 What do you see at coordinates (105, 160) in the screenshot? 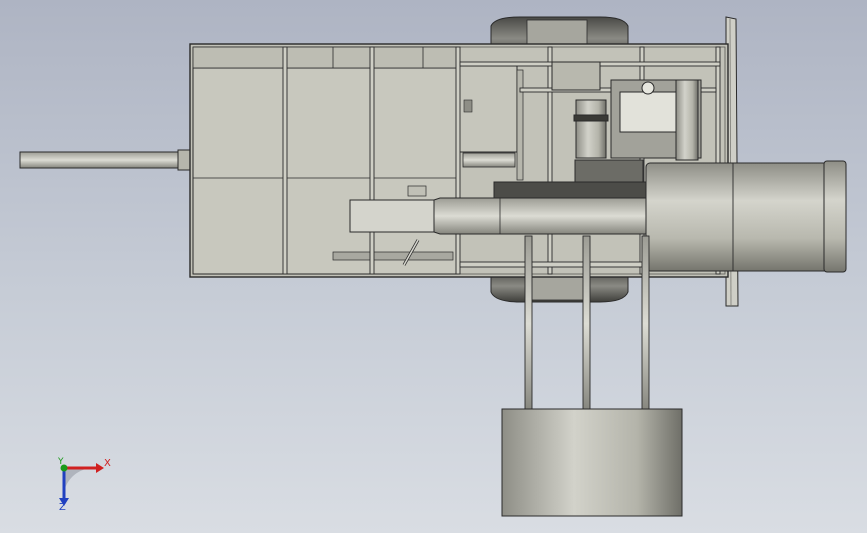
I see `input-shaft` at bounding box center [105, 160].